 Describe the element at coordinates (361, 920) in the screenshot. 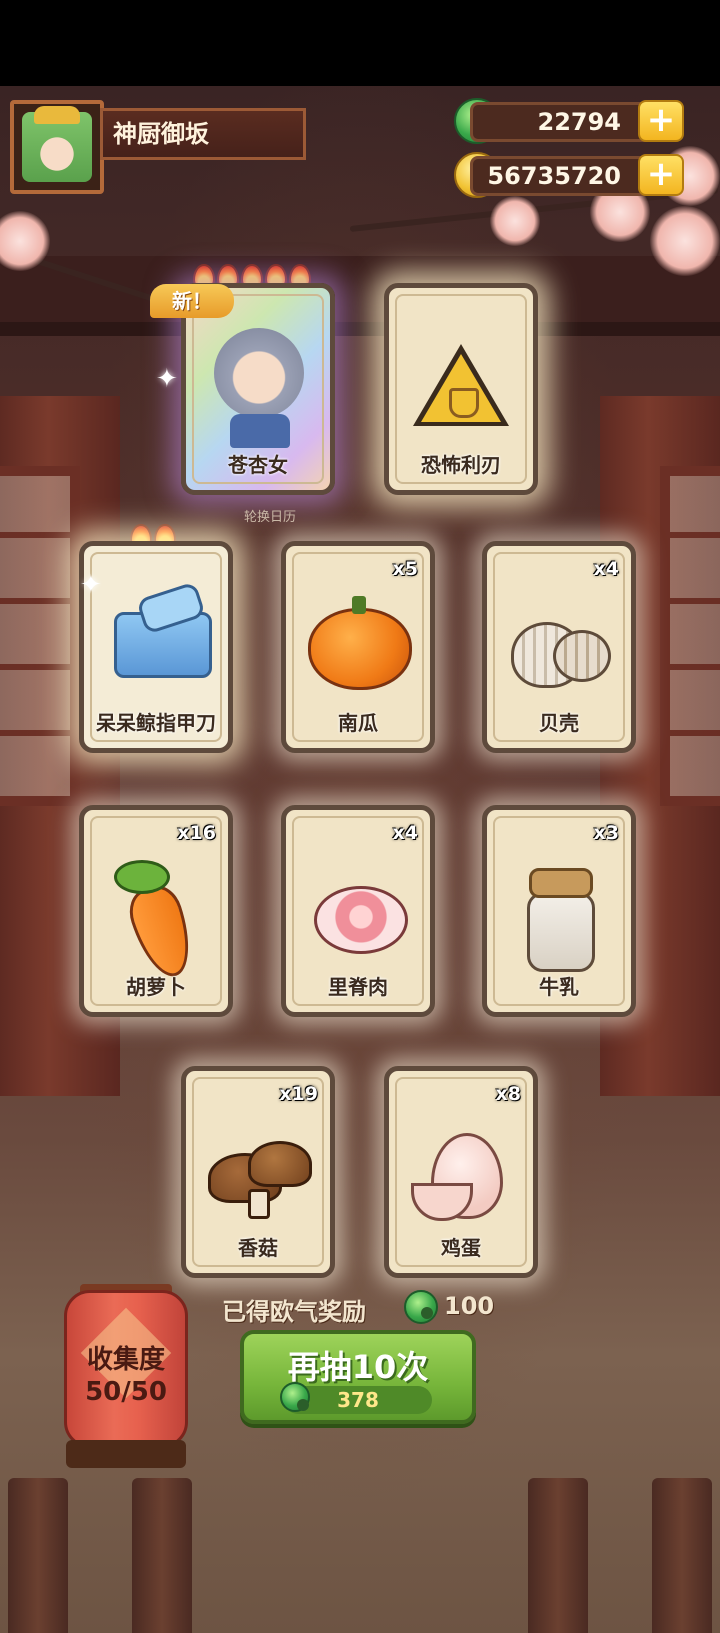

I see `meat-icon` at that location.